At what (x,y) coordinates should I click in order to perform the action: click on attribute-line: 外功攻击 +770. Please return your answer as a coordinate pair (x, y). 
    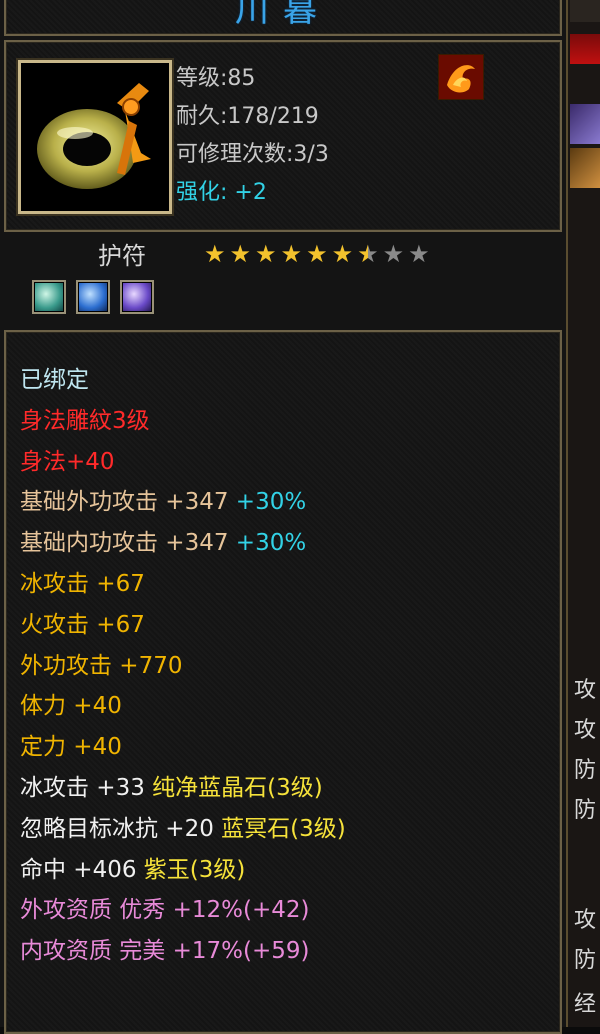
    Looking at the image, I should click on (101, 663).